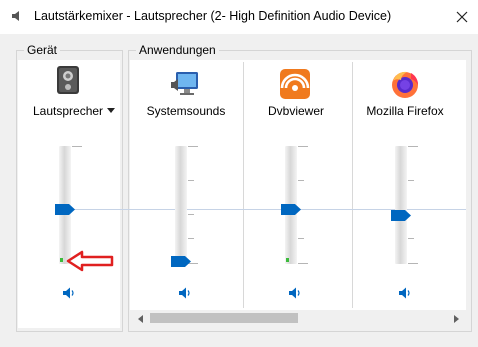 This screenshot has height=347, width=478. I want to click on close-button, so click(462, 17).